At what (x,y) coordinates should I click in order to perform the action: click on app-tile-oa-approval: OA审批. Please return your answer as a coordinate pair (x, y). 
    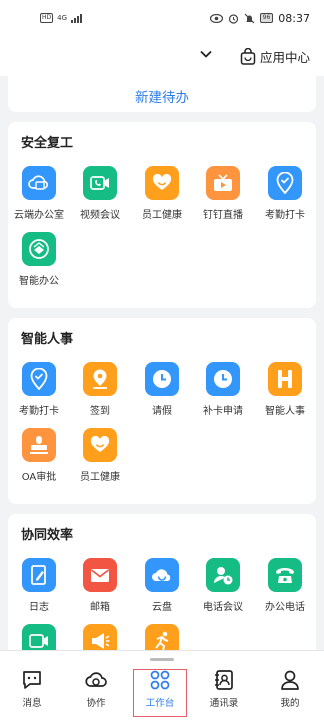
    Looking at the image, I should click on (39, 455).